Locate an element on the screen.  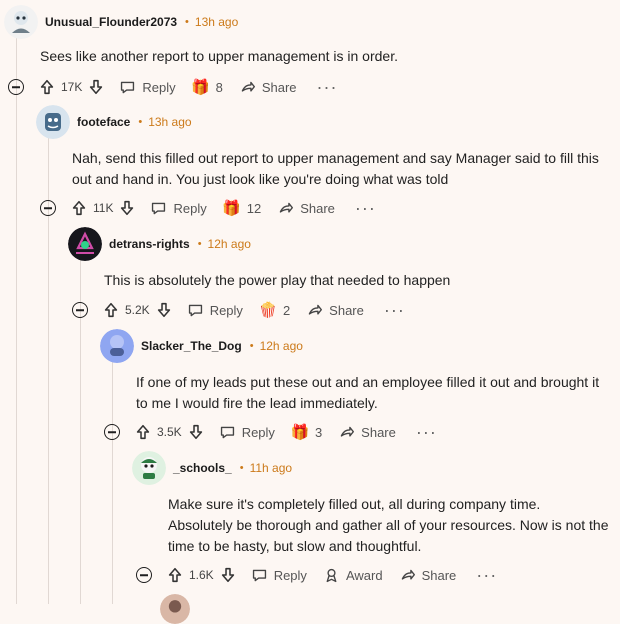
comment-3-award-count: 2 is located at coordinates (286, 310).